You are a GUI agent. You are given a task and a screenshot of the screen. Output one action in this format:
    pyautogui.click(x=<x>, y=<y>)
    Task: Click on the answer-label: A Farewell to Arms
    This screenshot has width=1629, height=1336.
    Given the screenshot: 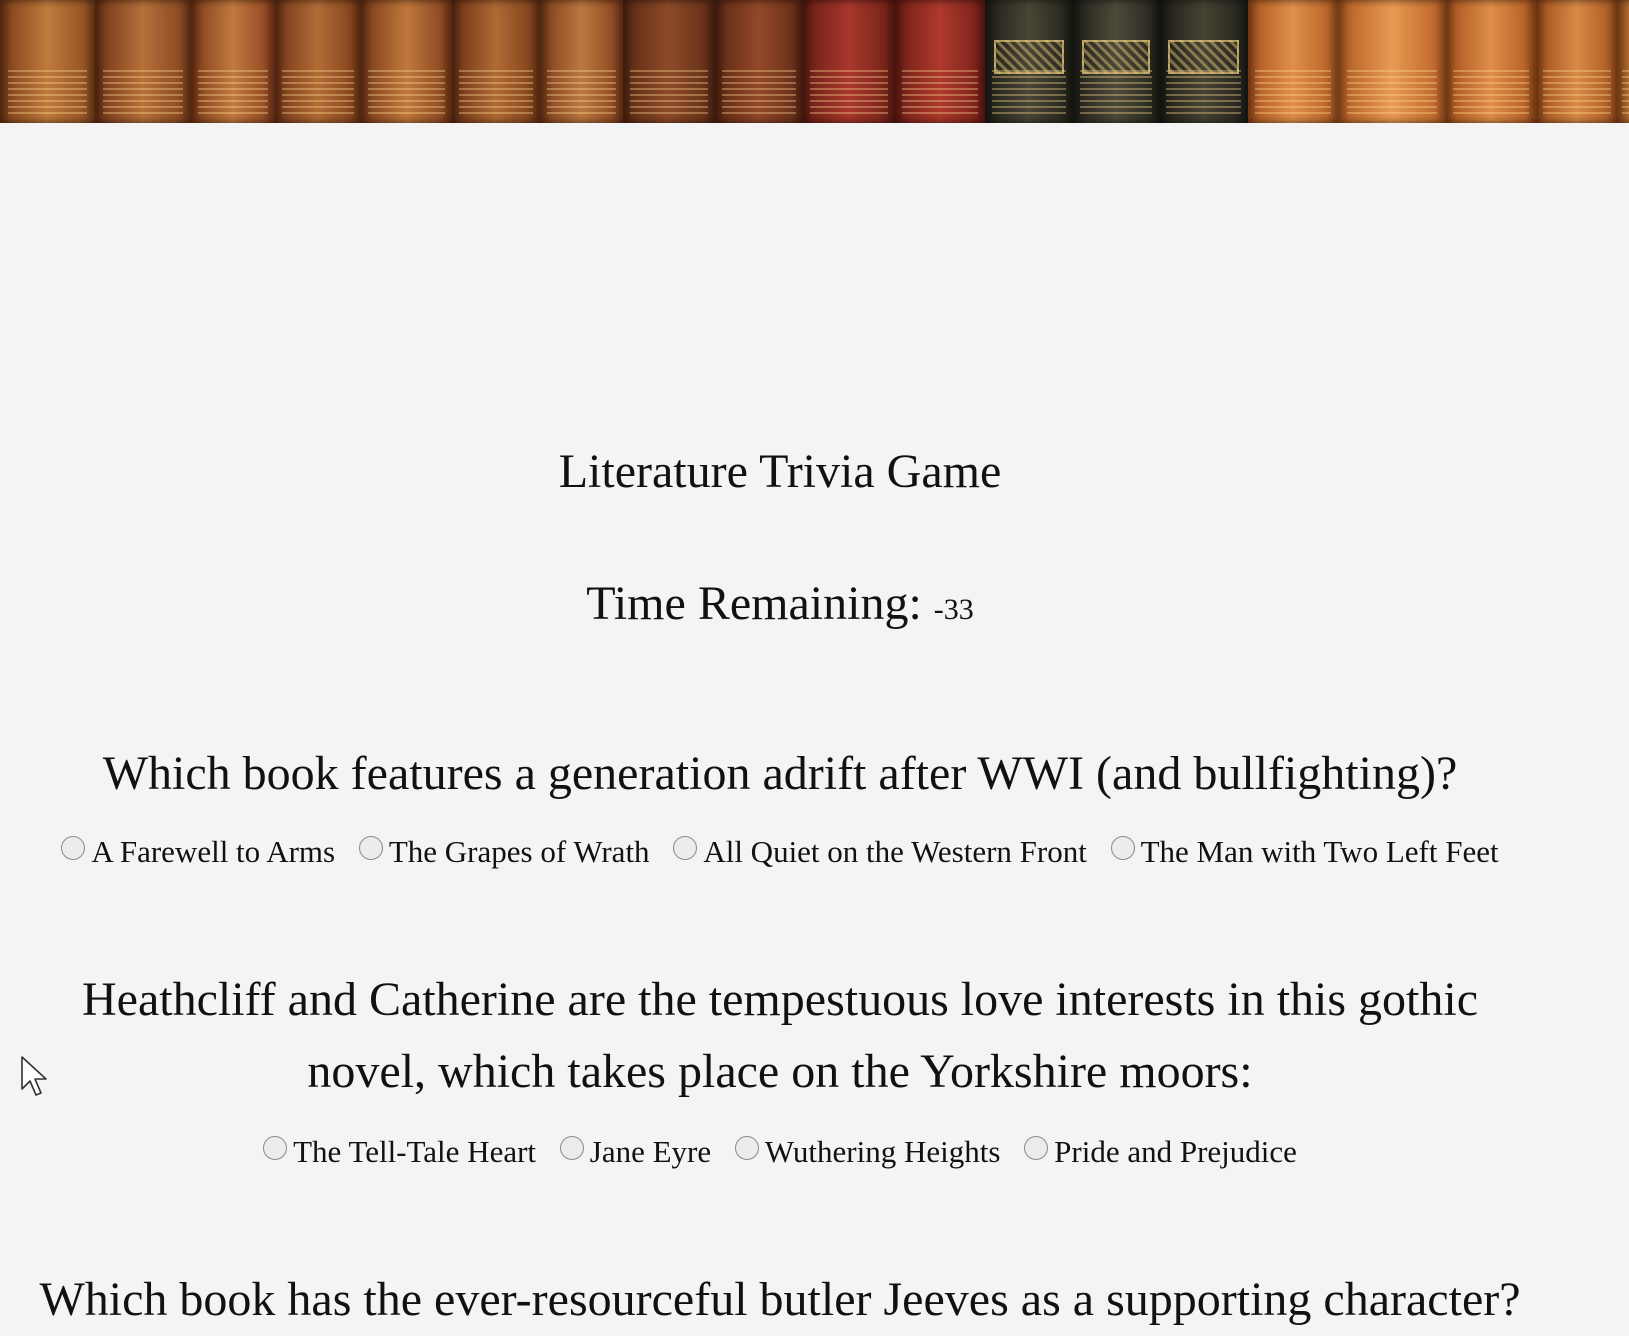 What is the action you would take?
    pyautogui.click(x=213, y=851)
    